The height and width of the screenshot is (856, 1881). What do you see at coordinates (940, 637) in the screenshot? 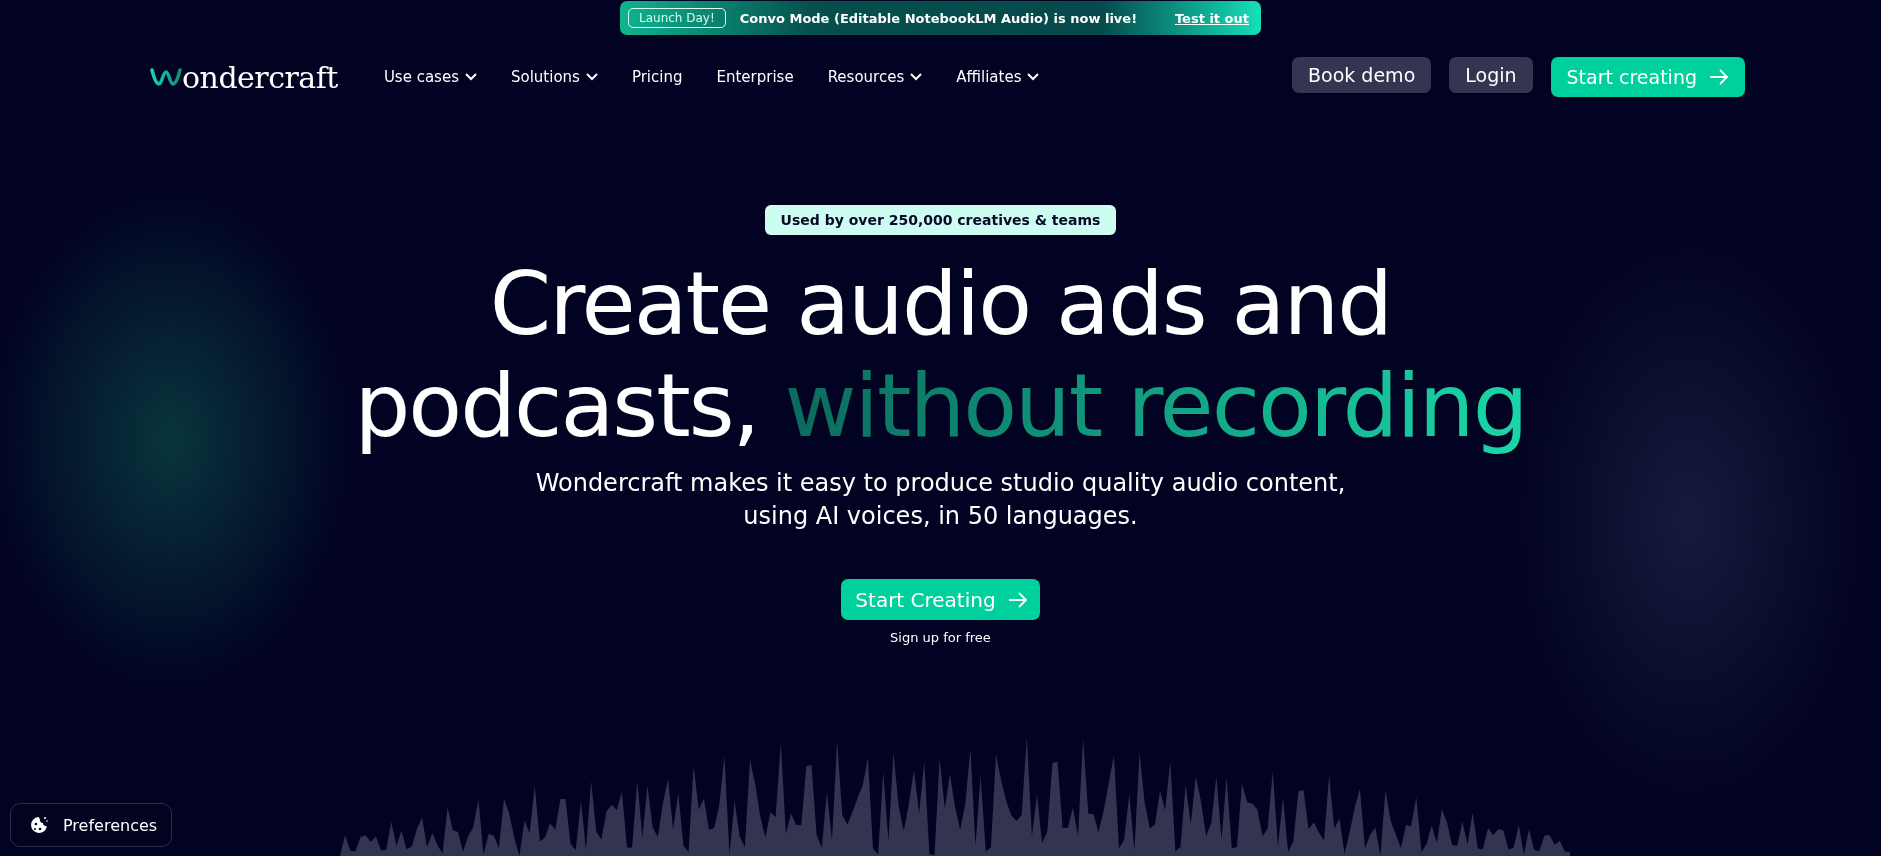
I see `signup-note: Sign up for free` at bounding box center [940, 637].